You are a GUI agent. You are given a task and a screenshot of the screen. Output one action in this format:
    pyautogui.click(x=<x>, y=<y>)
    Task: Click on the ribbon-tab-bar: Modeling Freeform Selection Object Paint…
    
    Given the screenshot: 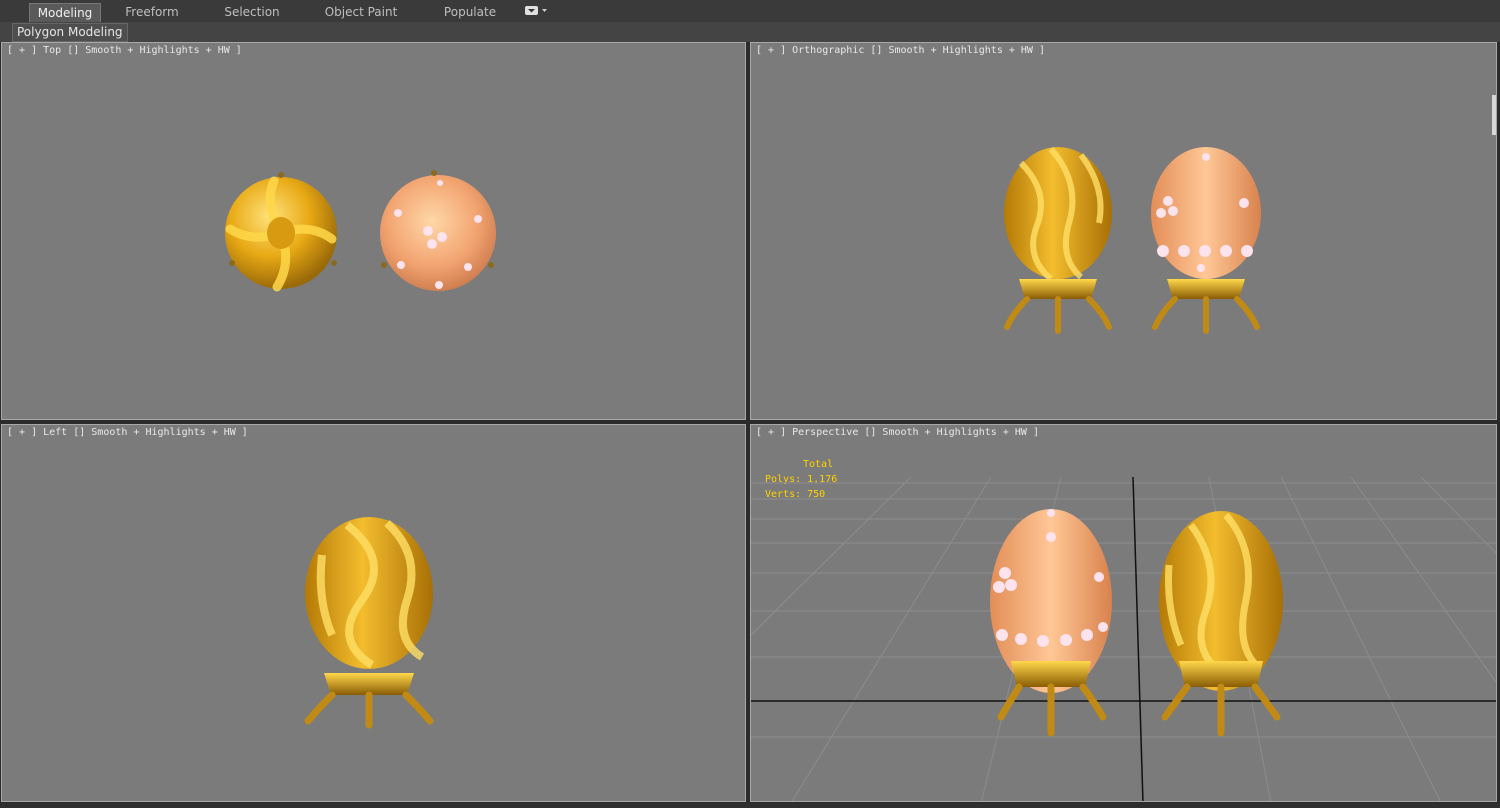 What is the action you would take?
    pyautogui.click(x=750, y=11)
    